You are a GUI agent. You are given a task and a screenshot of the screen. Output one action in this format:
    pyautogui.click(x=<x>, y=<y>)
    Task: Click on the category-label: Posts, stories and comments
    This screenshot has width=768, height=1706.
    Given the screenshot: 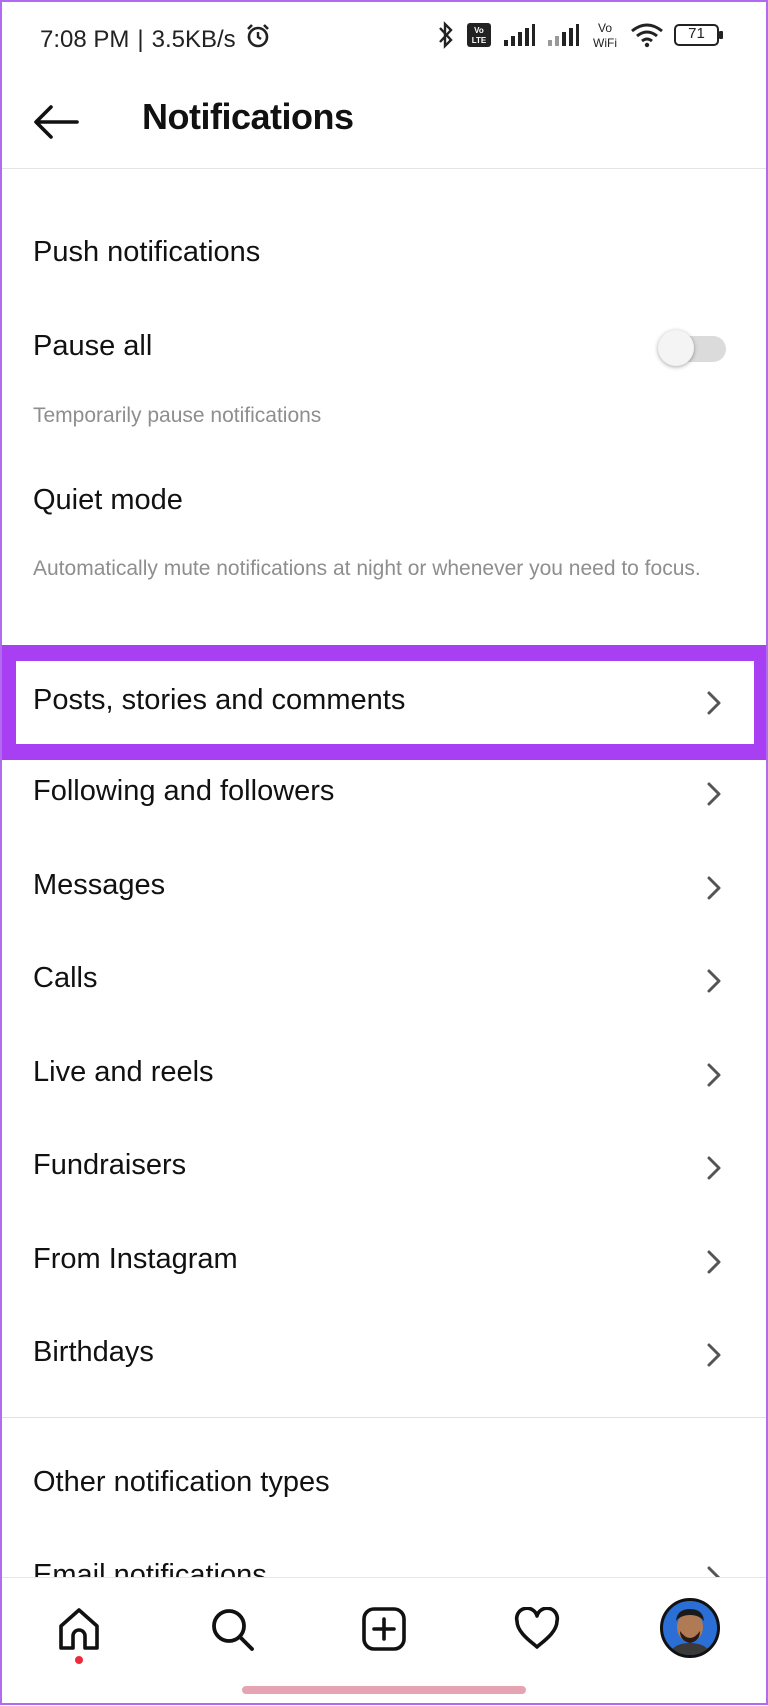 What is the action you would take?
    pyautogui.click(x=219, y=700)
    